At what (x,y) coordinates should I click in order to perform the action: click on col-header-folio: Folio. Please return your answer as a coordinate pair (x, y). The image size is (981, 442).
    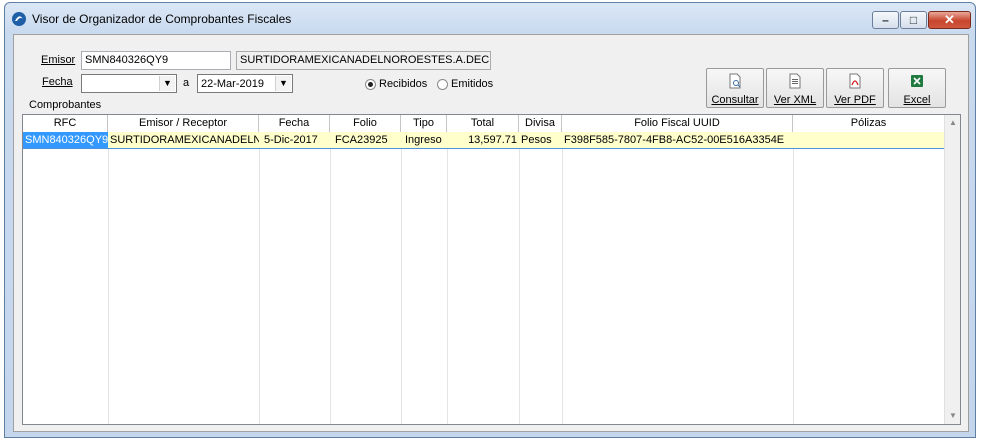
    Looking at the image, I should click on (365, 123).